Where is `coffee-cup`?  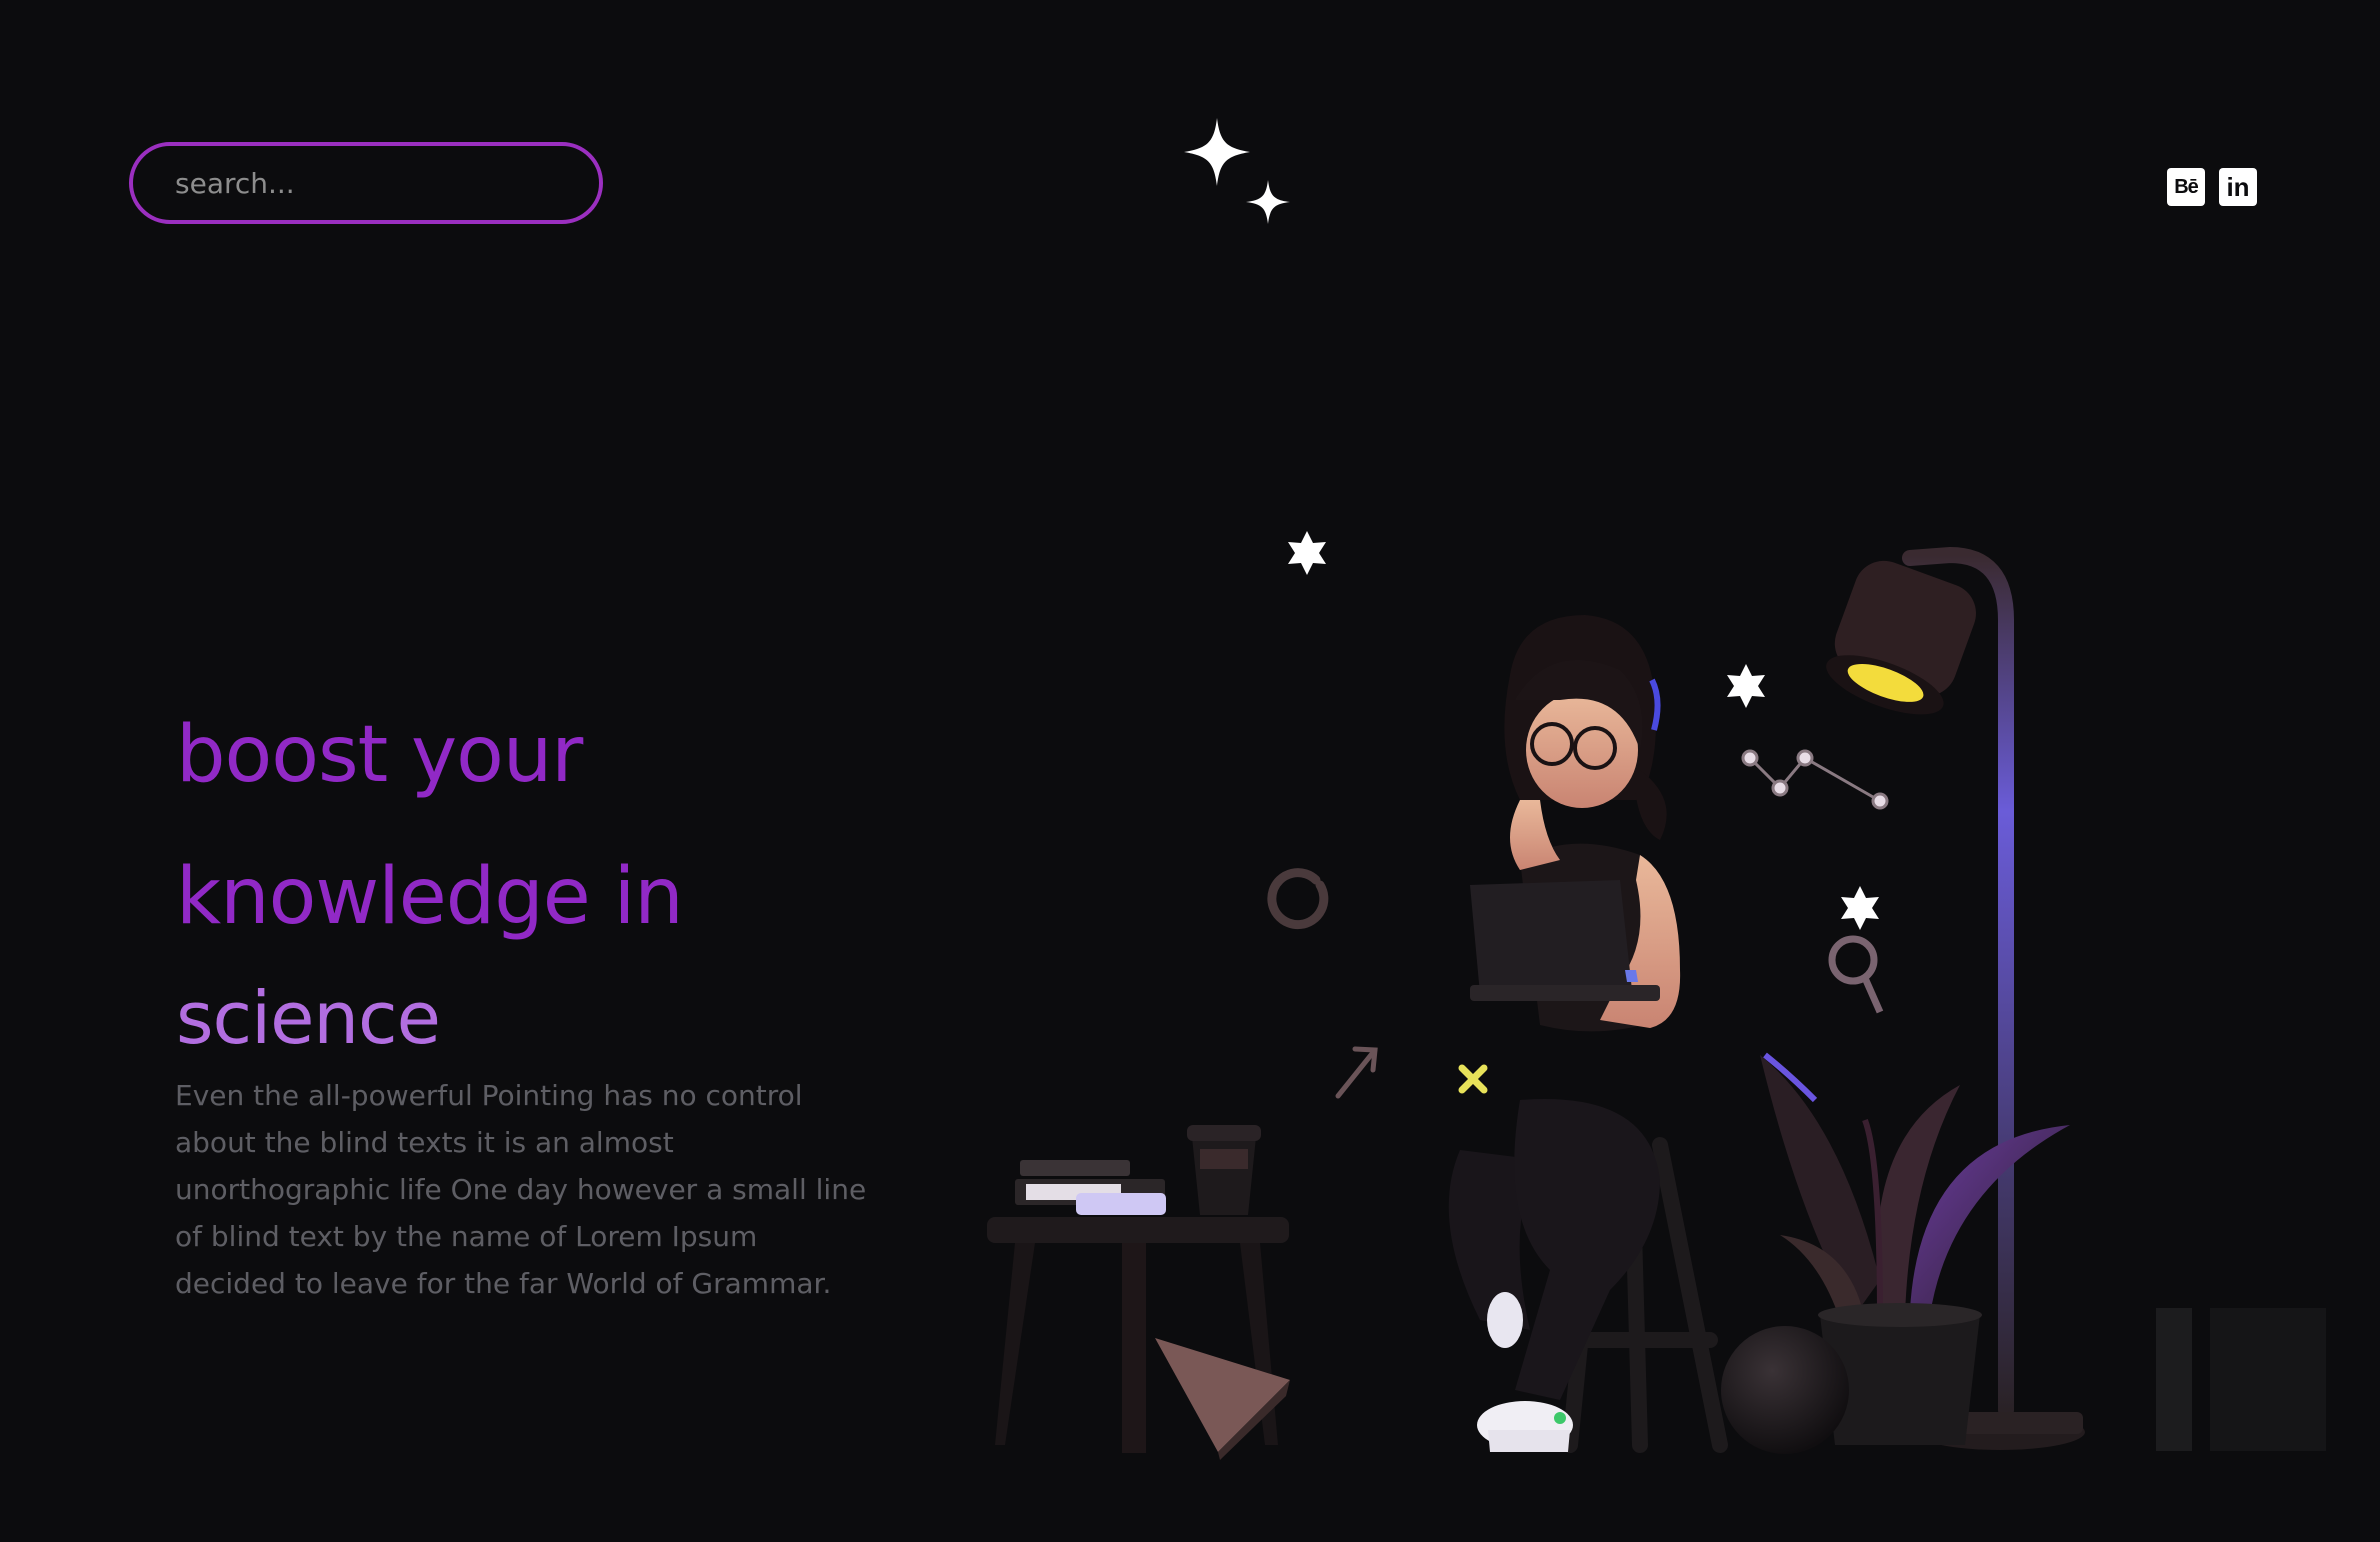
coffee-cup is located at coordinates (1224, 1170).